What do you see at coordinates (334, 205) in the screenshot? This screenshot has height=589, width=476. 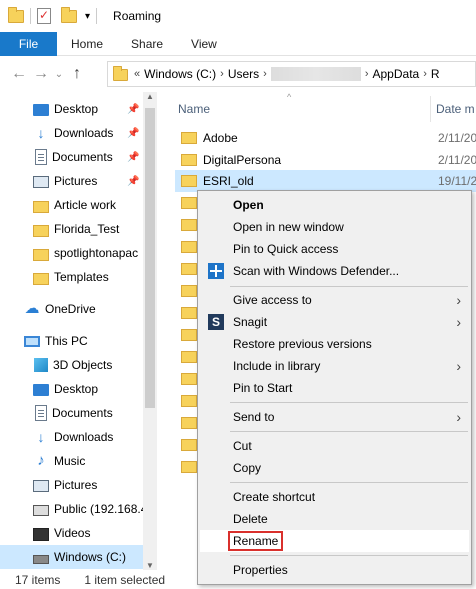 I see `menu-item-open: Open` at bounding box center [334, 205].